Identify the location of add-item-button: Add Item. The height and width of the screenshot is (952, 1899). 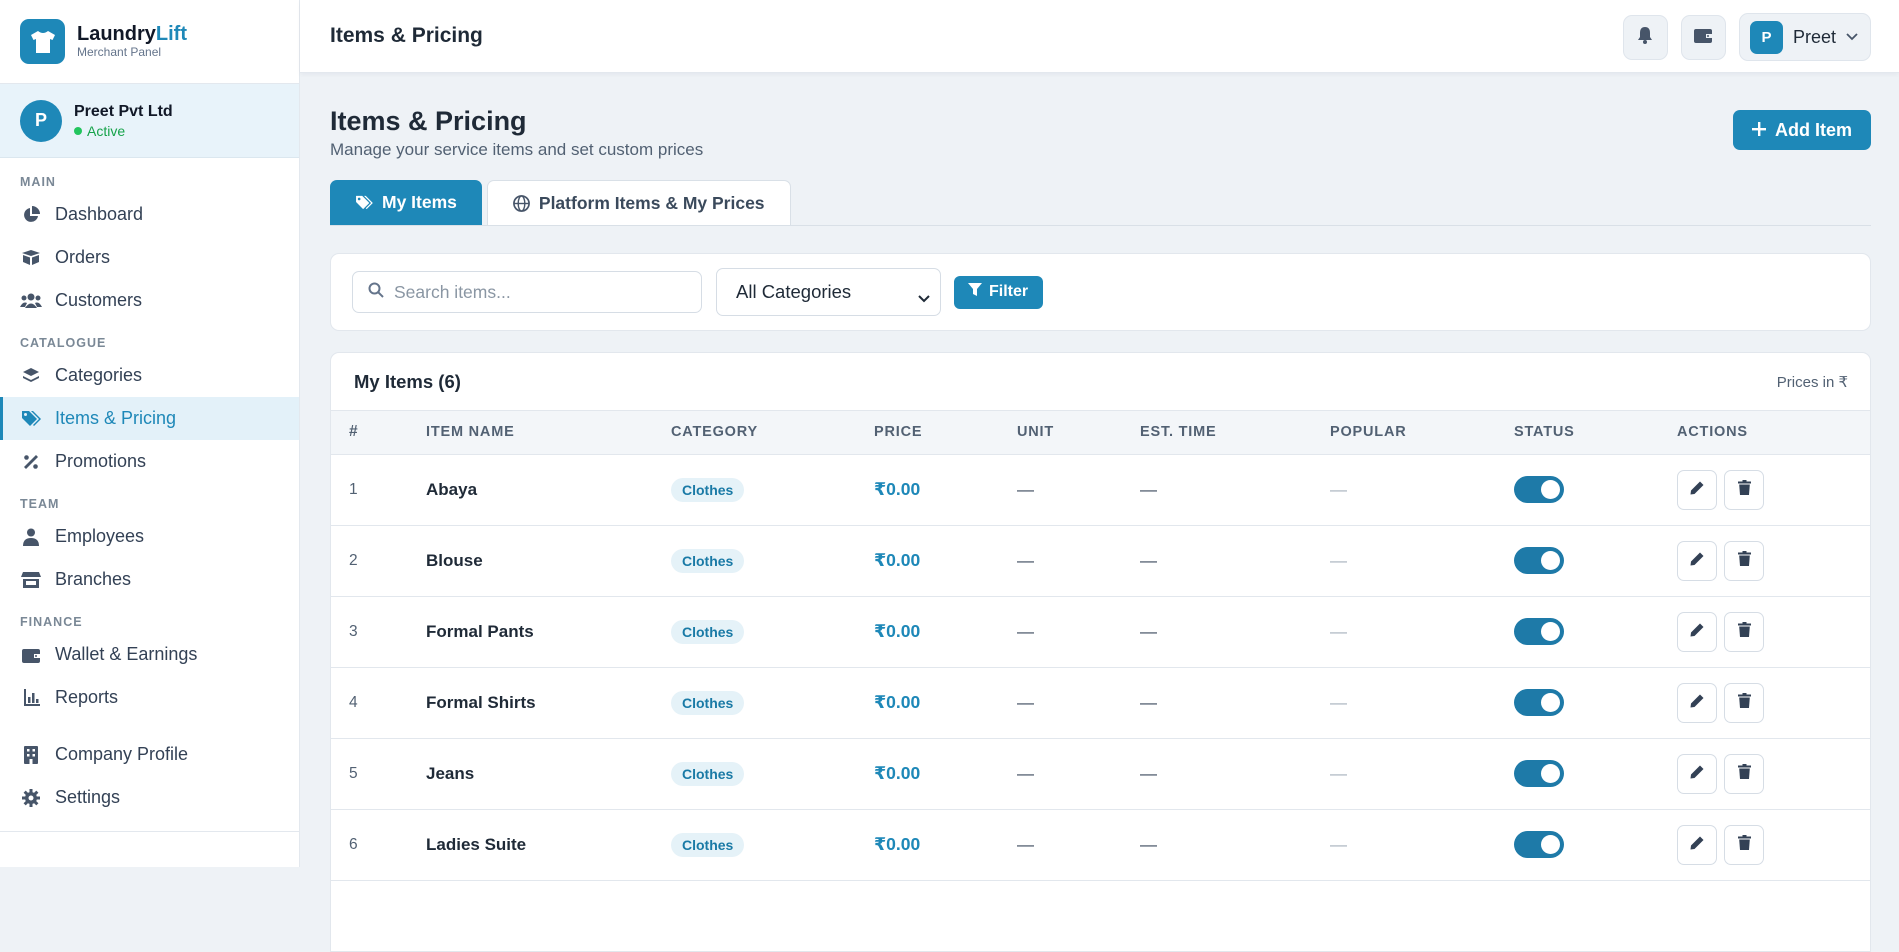
(1801, 130).